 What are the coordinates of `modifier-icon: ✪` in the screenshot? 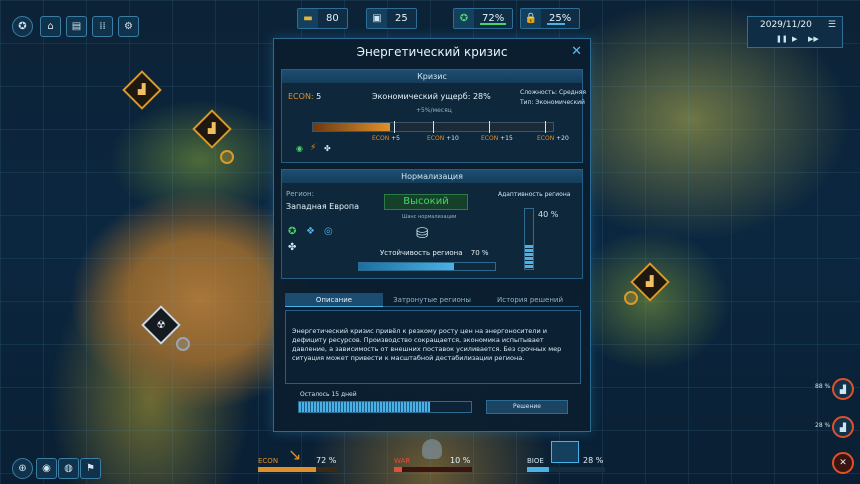 It's located at (292, 231).